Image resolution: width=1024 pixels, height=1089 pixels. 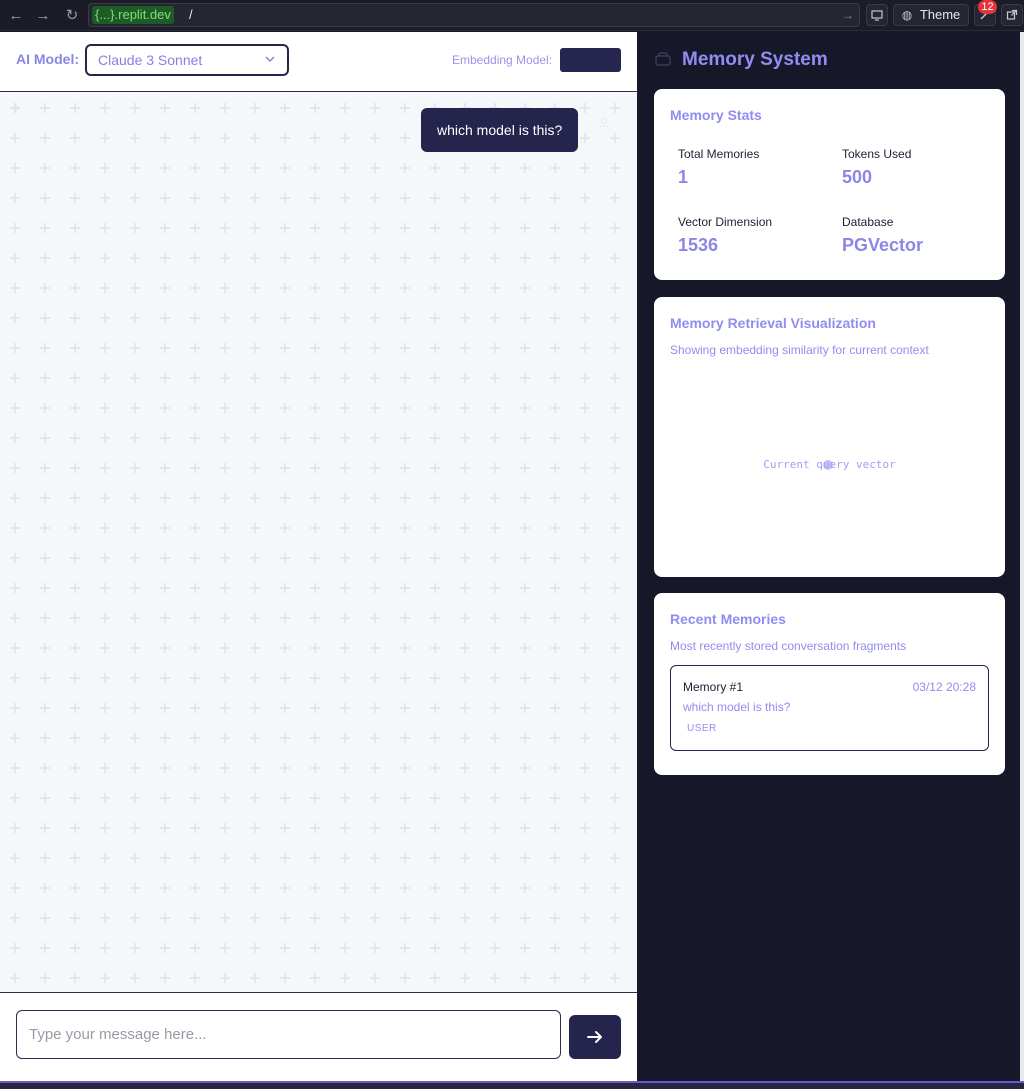 I want to click on model-select-value: Claude 3 Sonnet, so click(x=150, y=60).